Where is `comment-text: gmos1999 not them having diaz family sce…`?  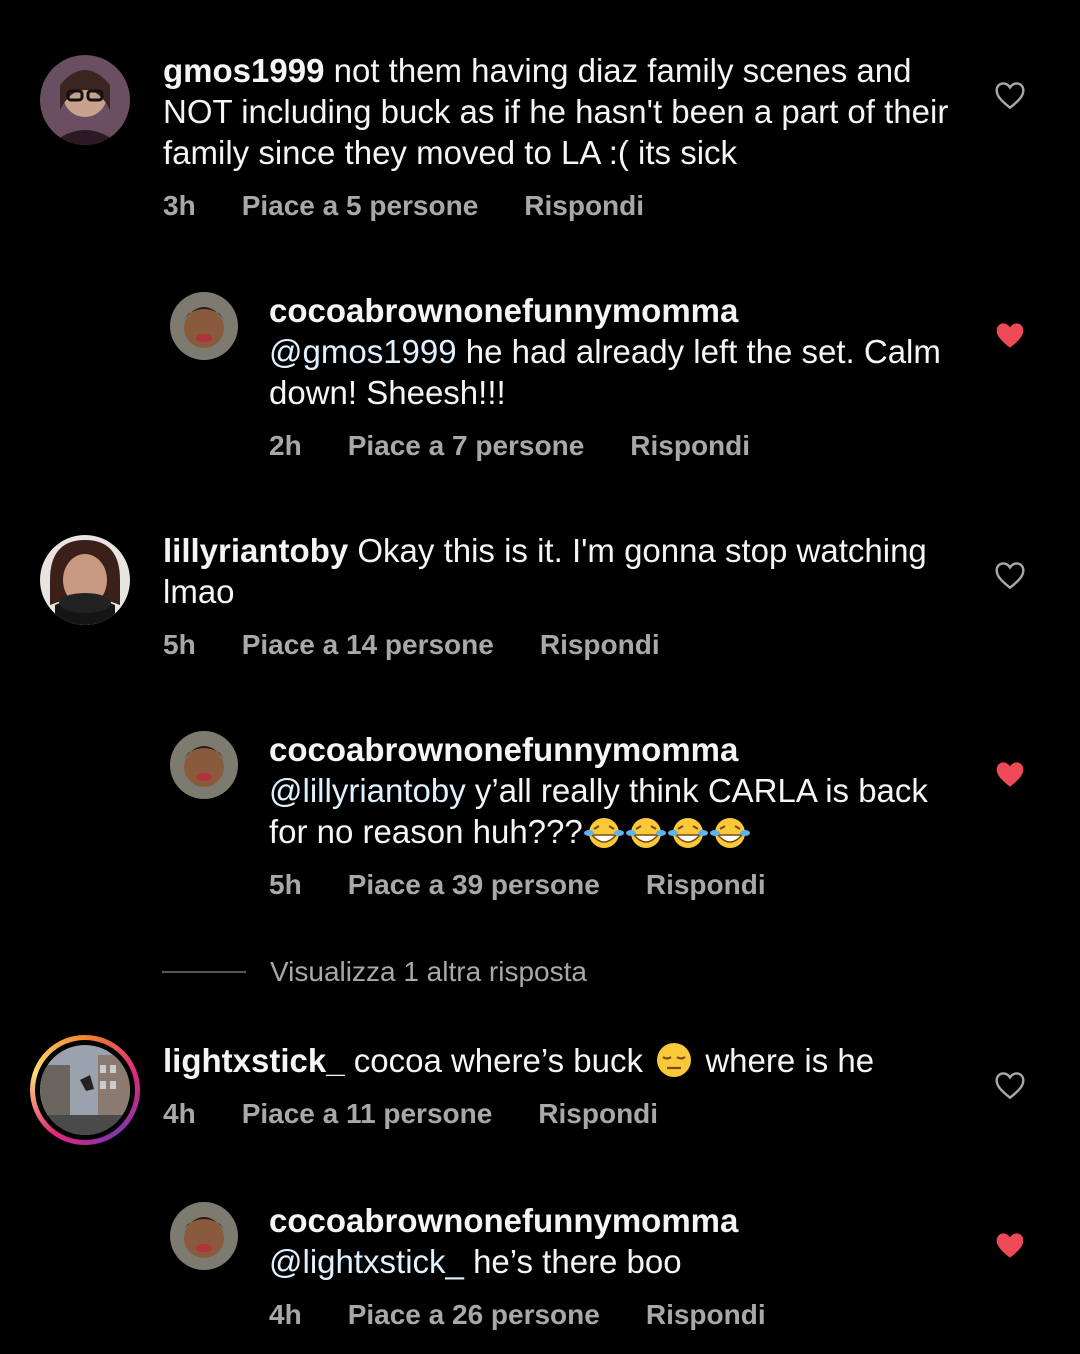
comment-text: gmos1999 not them having diaz family sce… is located at coordinates (563, 111).